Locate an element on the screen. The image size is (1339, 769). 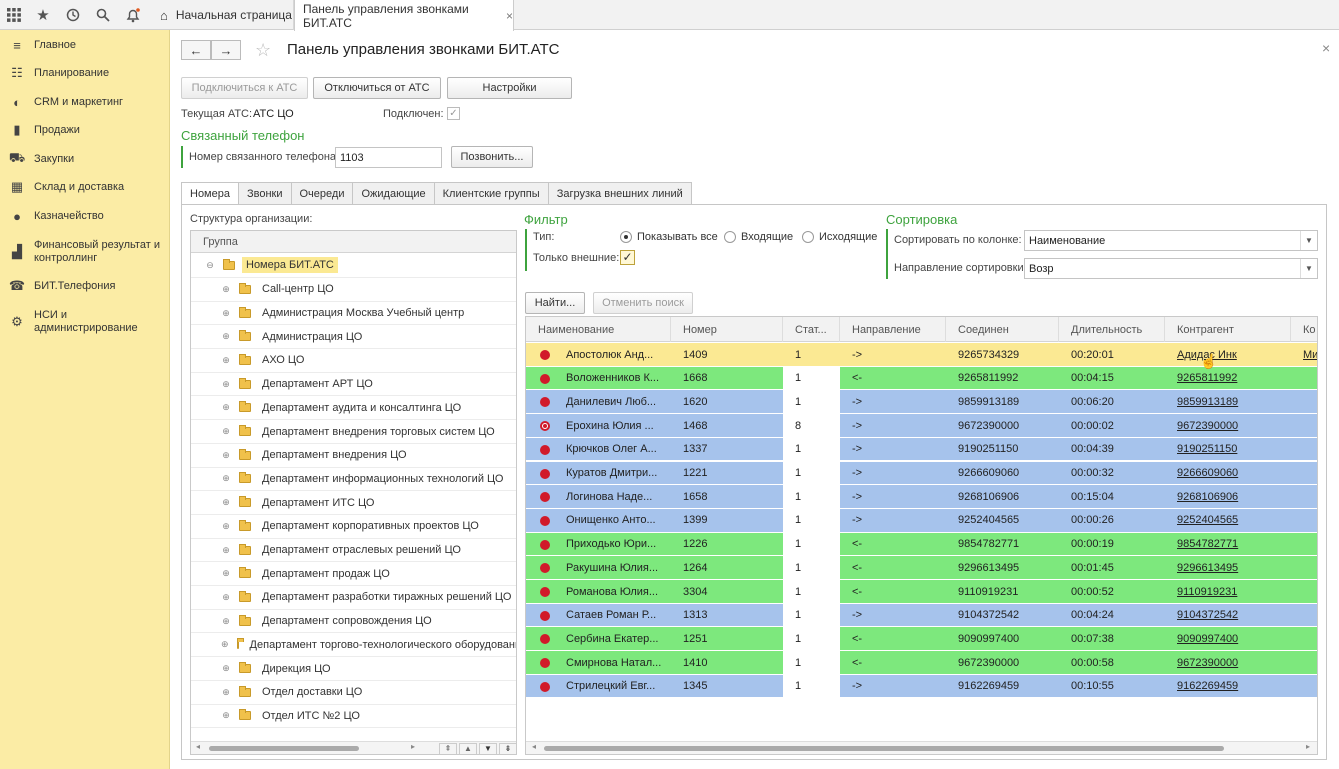
table-scrollbar: ◂ ▸ is located at coordinates (921, 747).